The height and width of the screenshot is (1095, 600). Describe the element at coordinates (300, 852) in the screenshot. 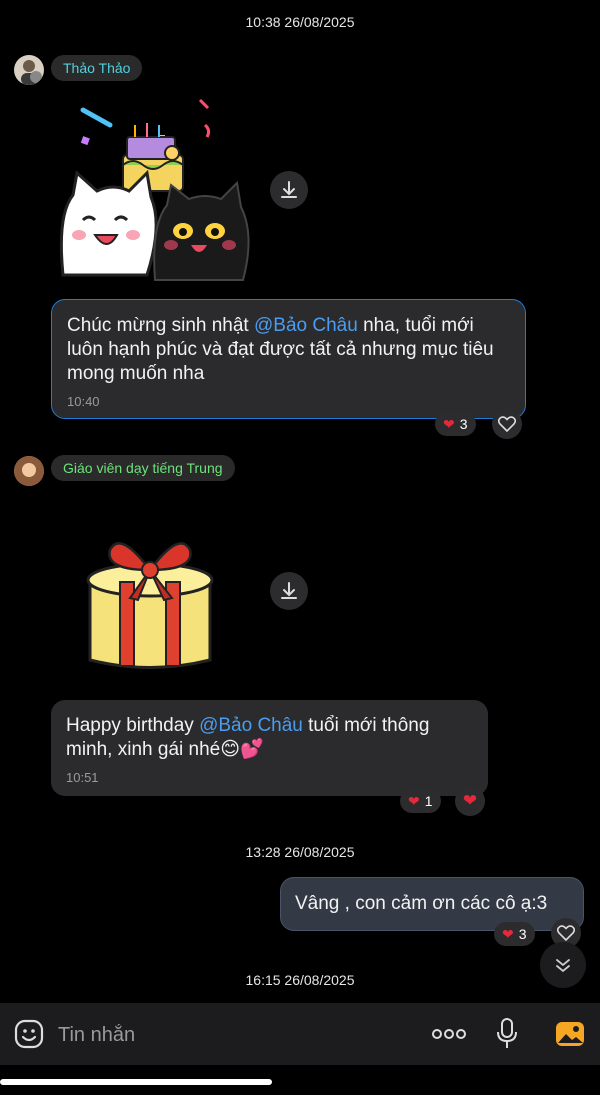

I see `timestamp-separator: 13:28 26/08/2025` at that location.